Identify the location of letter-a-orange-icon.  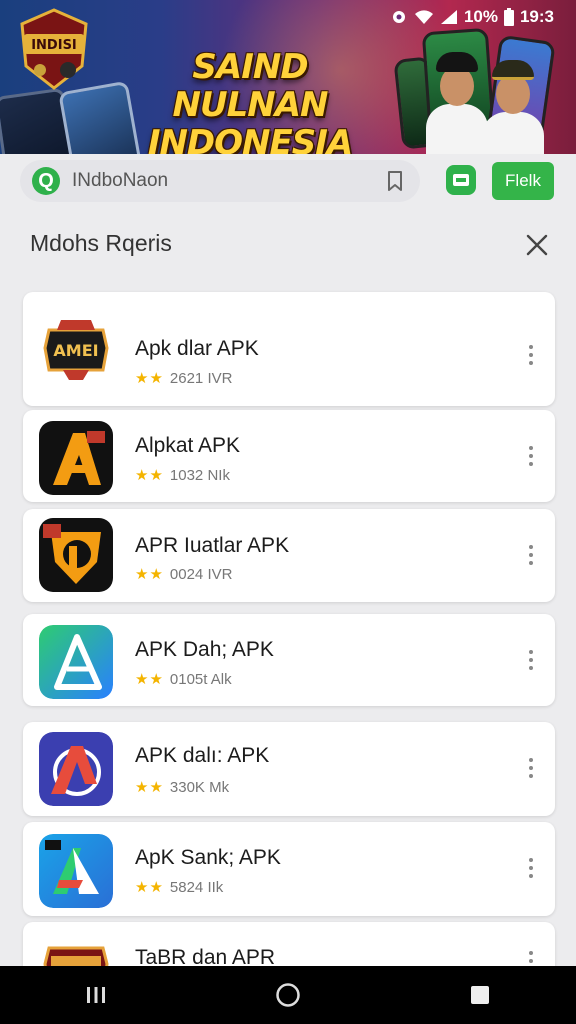
(76, 458).